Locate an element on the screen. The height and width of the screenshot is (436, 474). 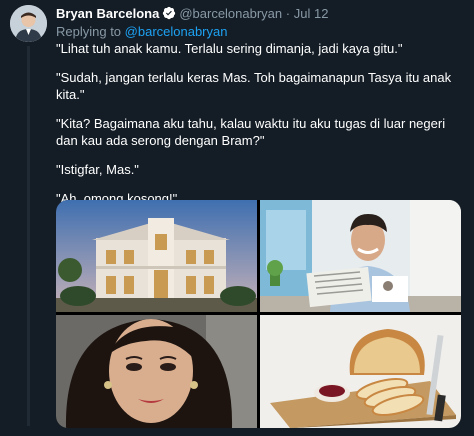
author-handle: @barcelonabryan is located at coordinates (230, 13).